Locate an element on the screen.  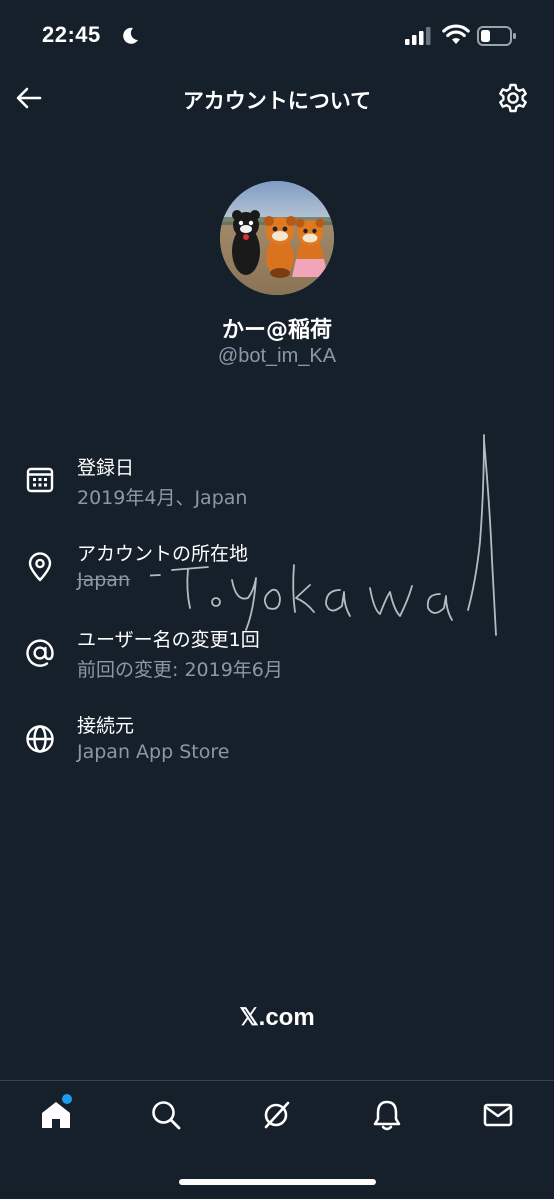
signal-icon is located at coordinates (418, 36).